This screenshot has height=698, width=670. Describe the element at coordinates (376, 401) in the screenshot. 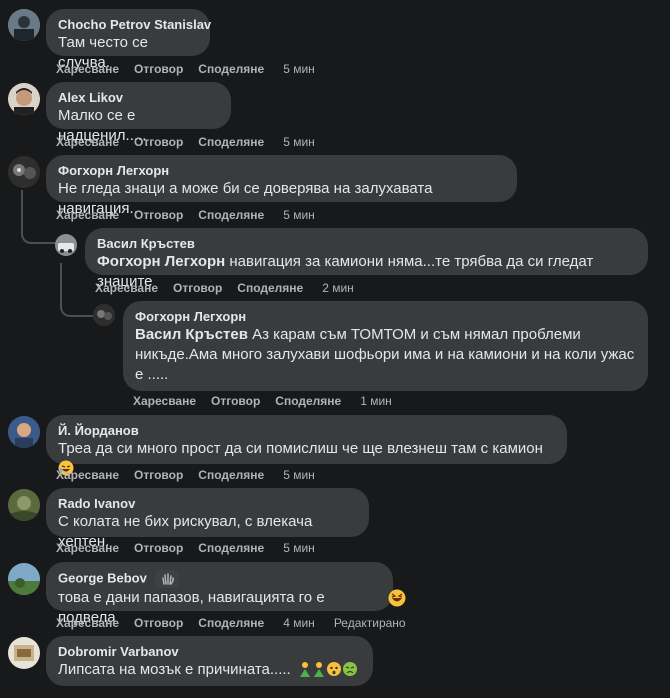

I see `comment-time: 1 мин` at that location.